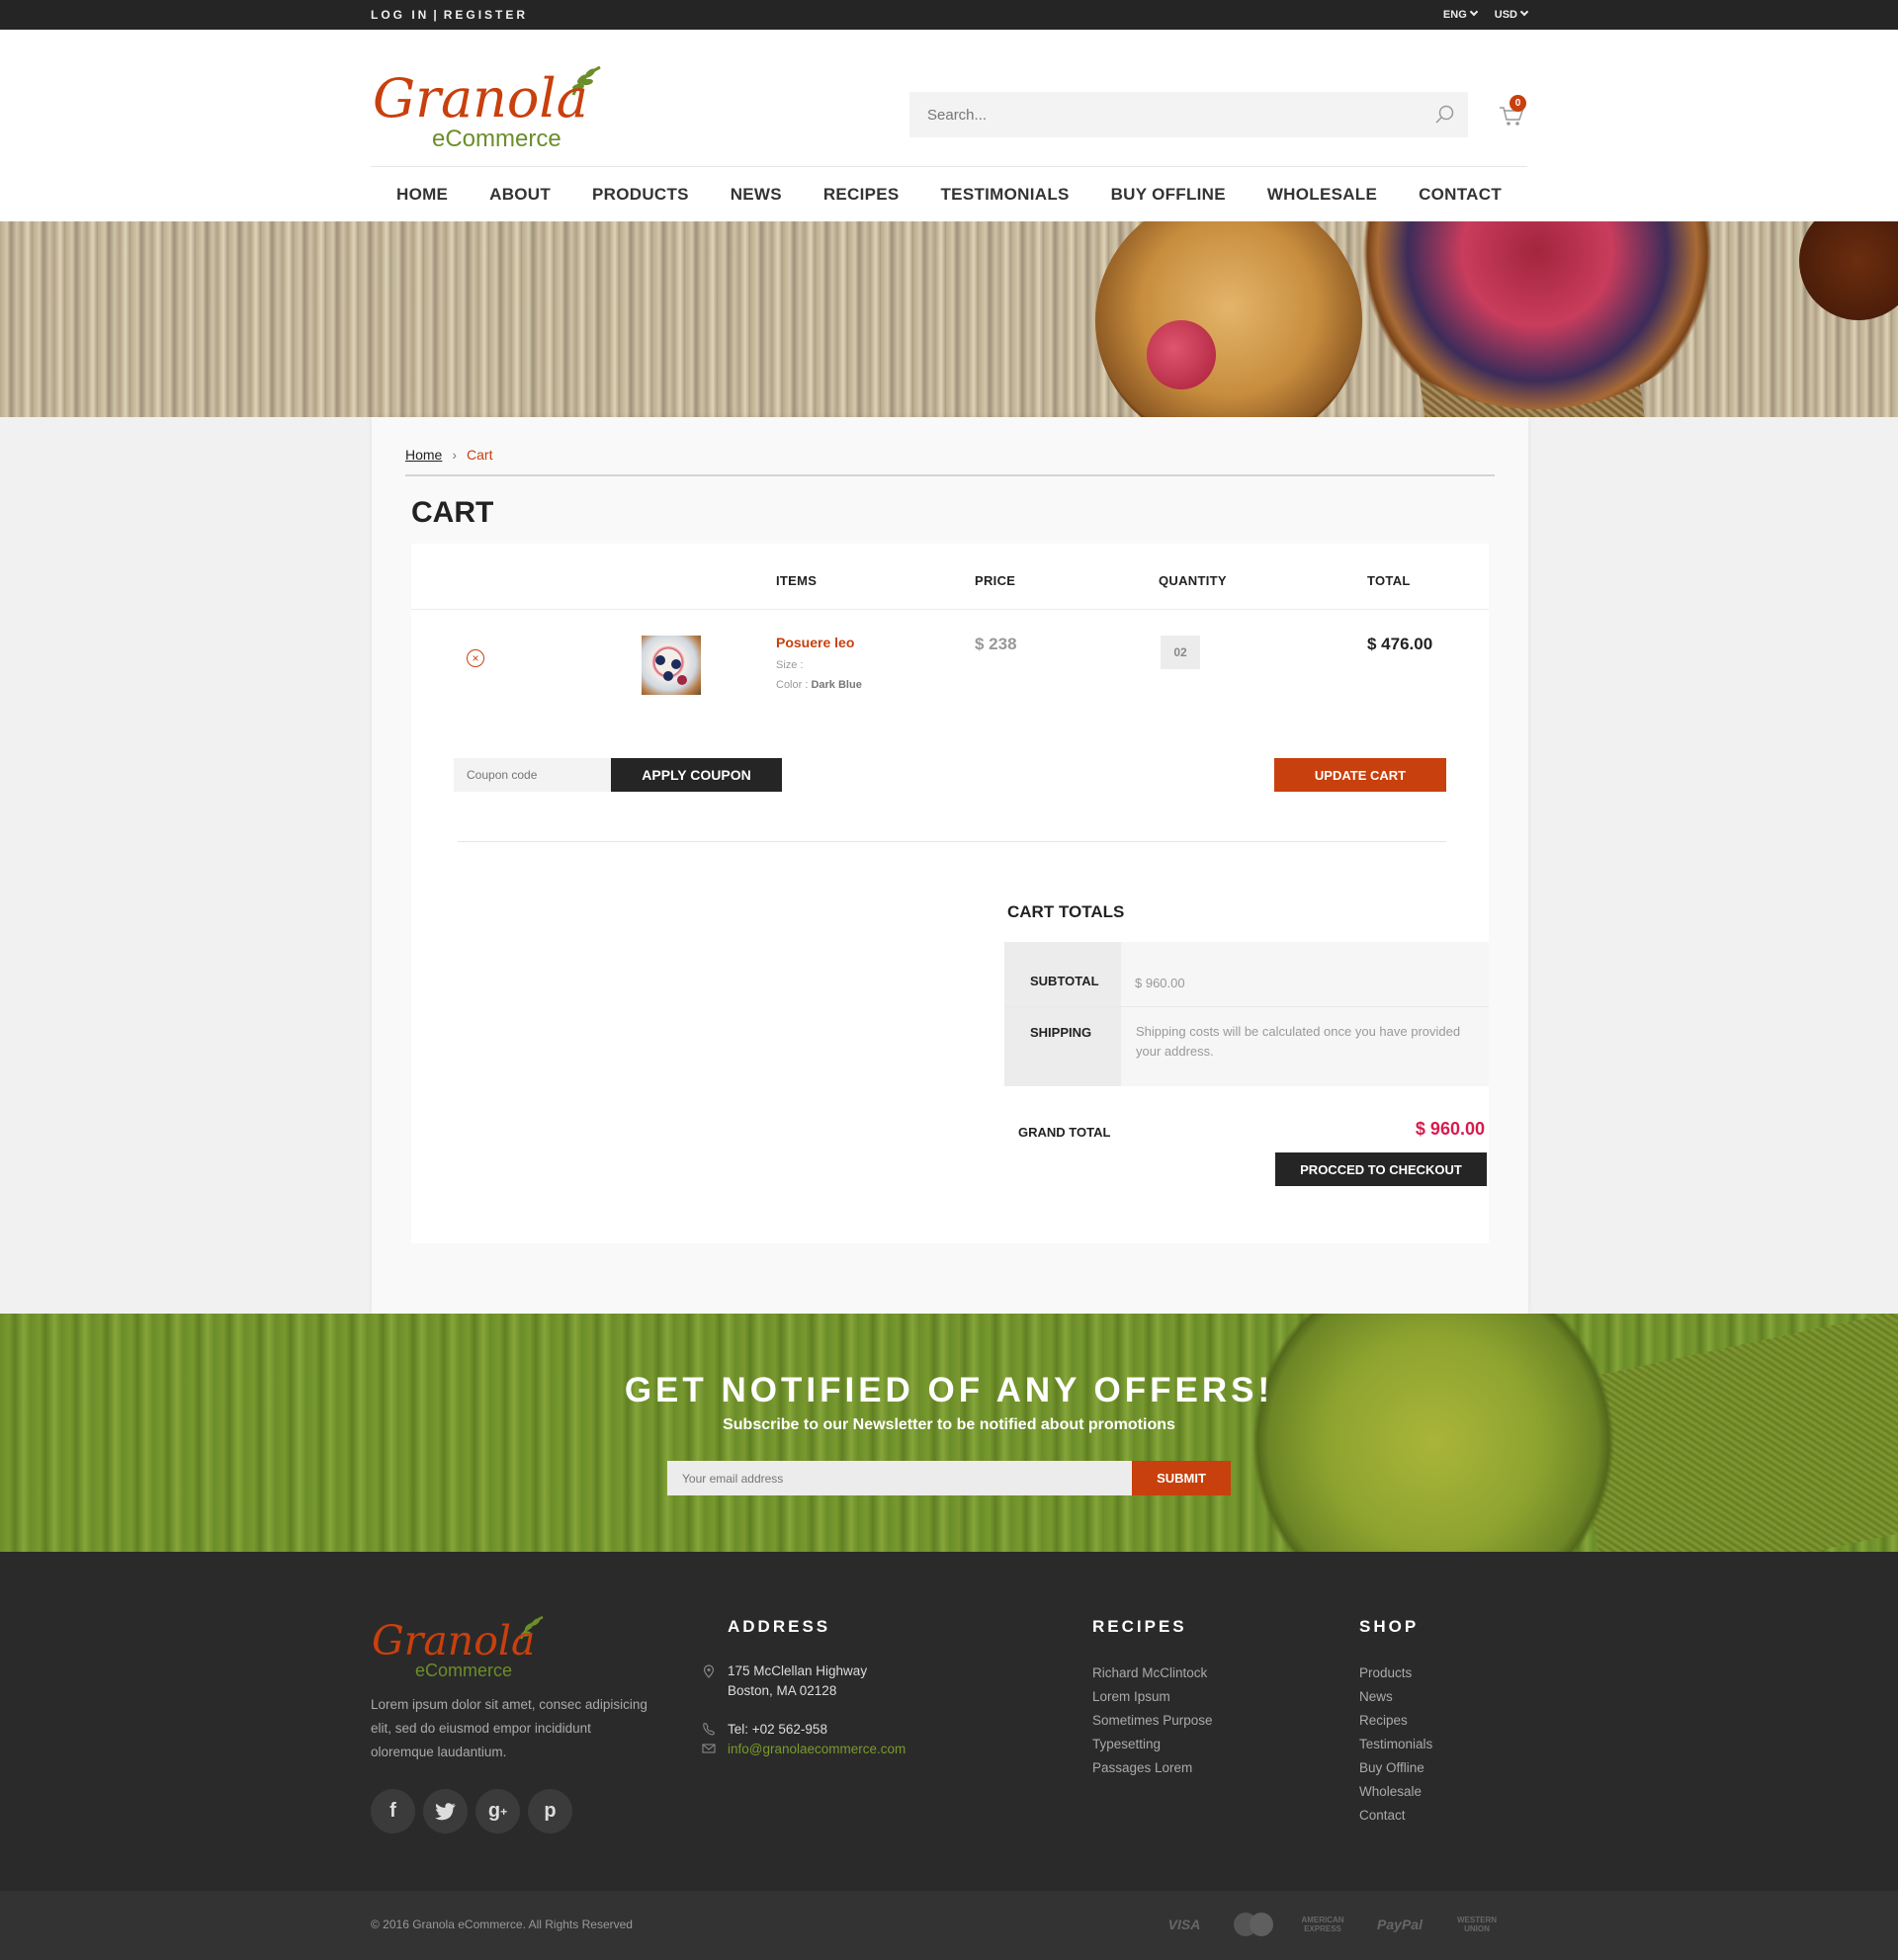 This screenshot has height=1960, width=1898. What do you see at coordinates (1396, 1720) in the screenshot?
I see `shop-link-recipes: Recipes` at bounding box center [1396, 1720].